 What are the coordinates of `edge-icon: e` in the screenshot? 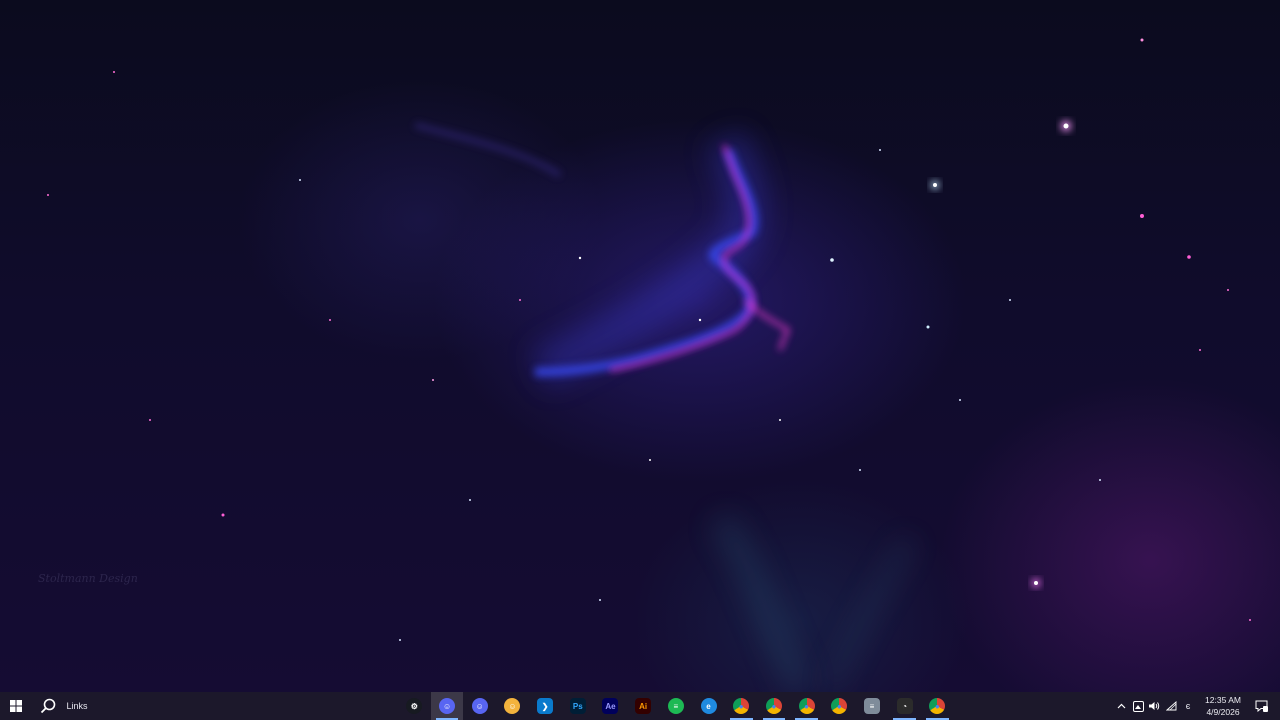 It's located at (708, 706).